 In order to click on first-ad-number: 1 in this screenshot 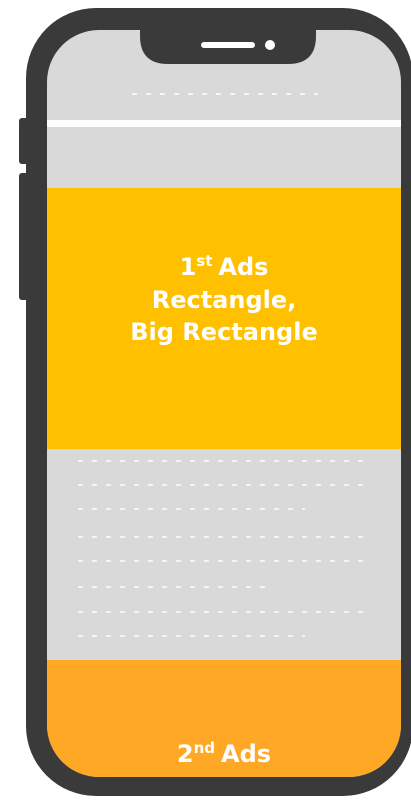, I will do `click(188, 267)`.